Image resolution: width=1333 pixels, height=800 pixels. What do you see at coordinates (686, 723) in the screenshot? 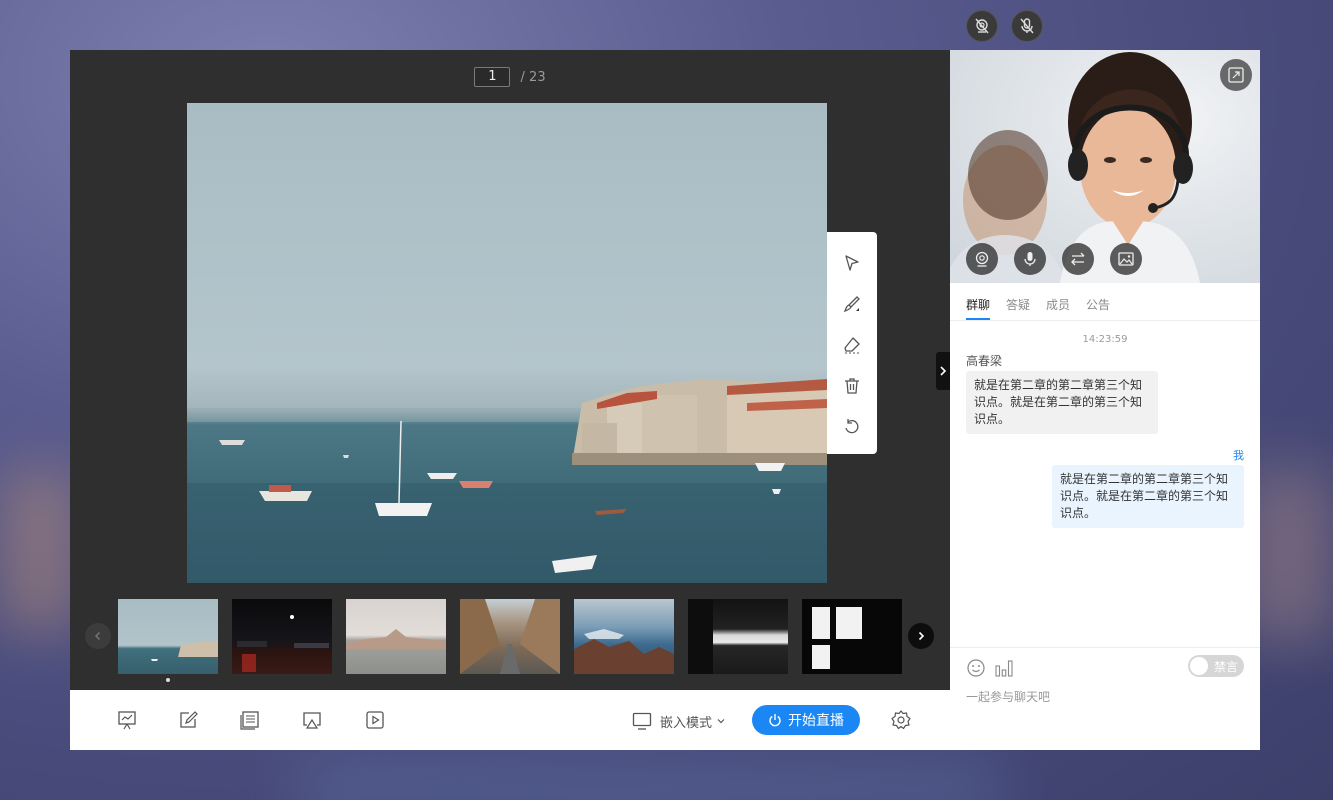
I see `mode-label: 嵌入模式` at bounding box center [686, 723].